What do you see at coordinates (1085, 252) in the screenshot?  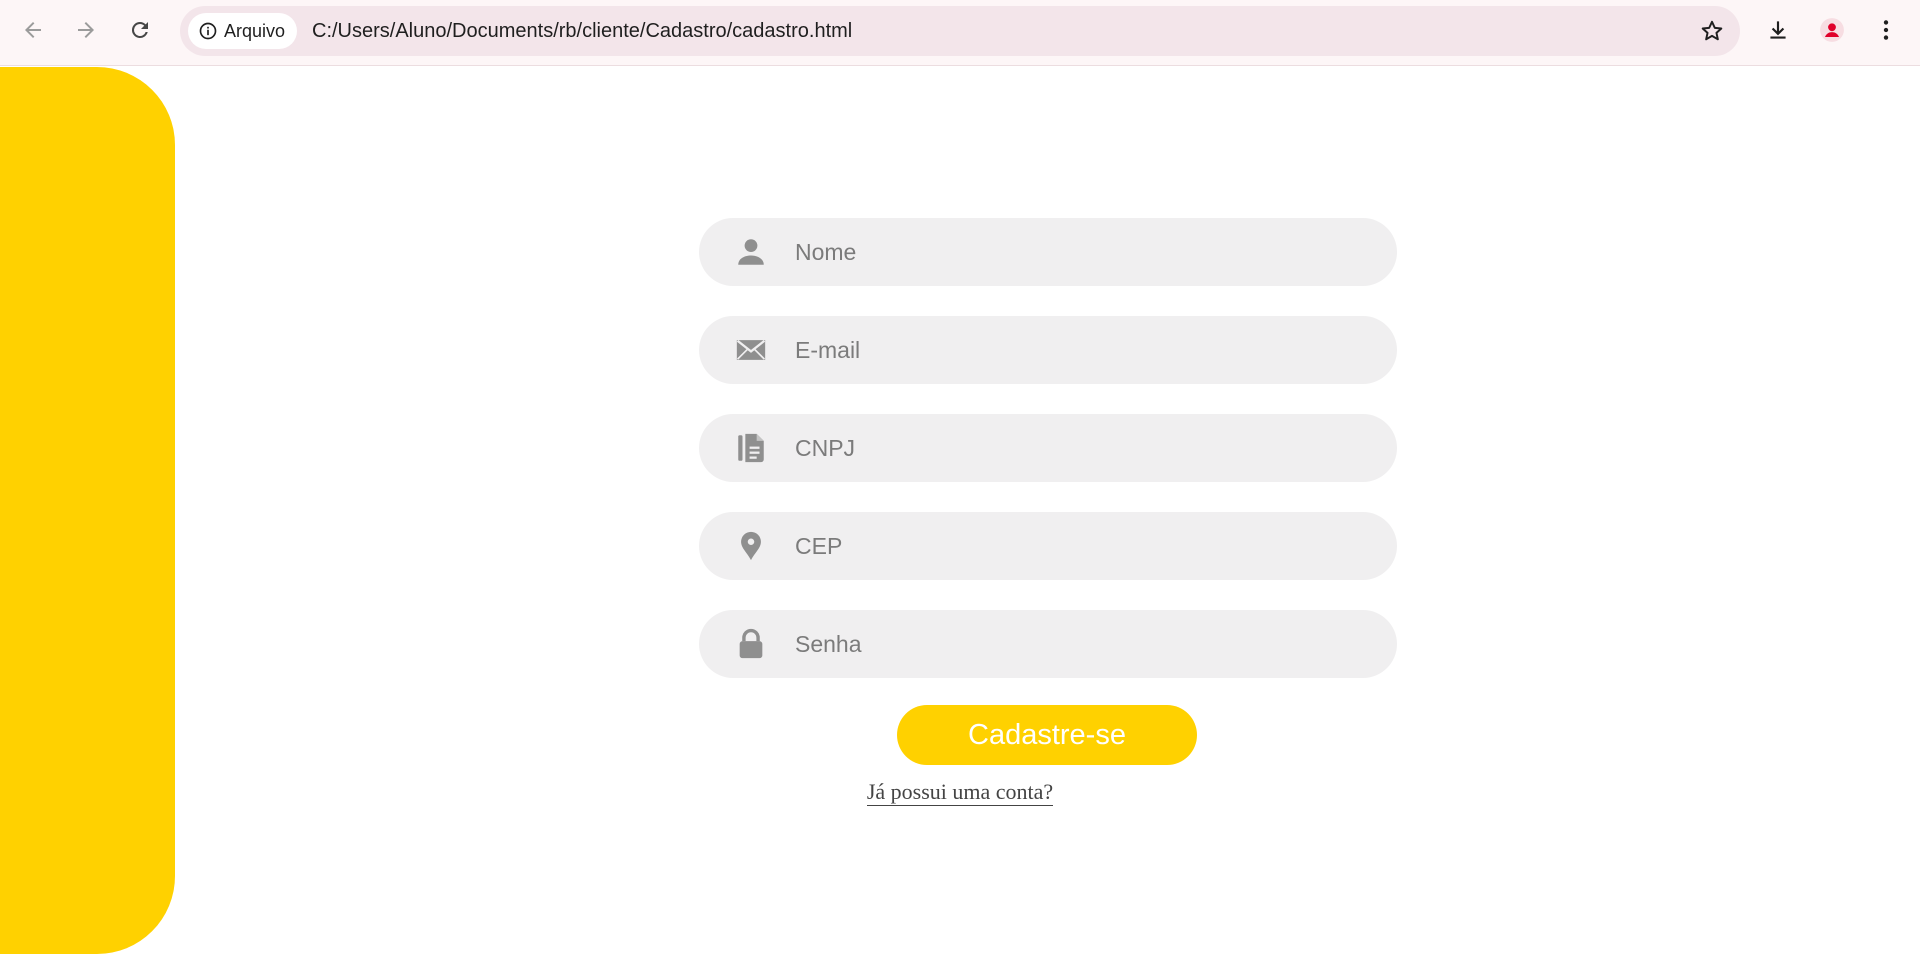 I see `name-input` at bounding box center [1085, 252].